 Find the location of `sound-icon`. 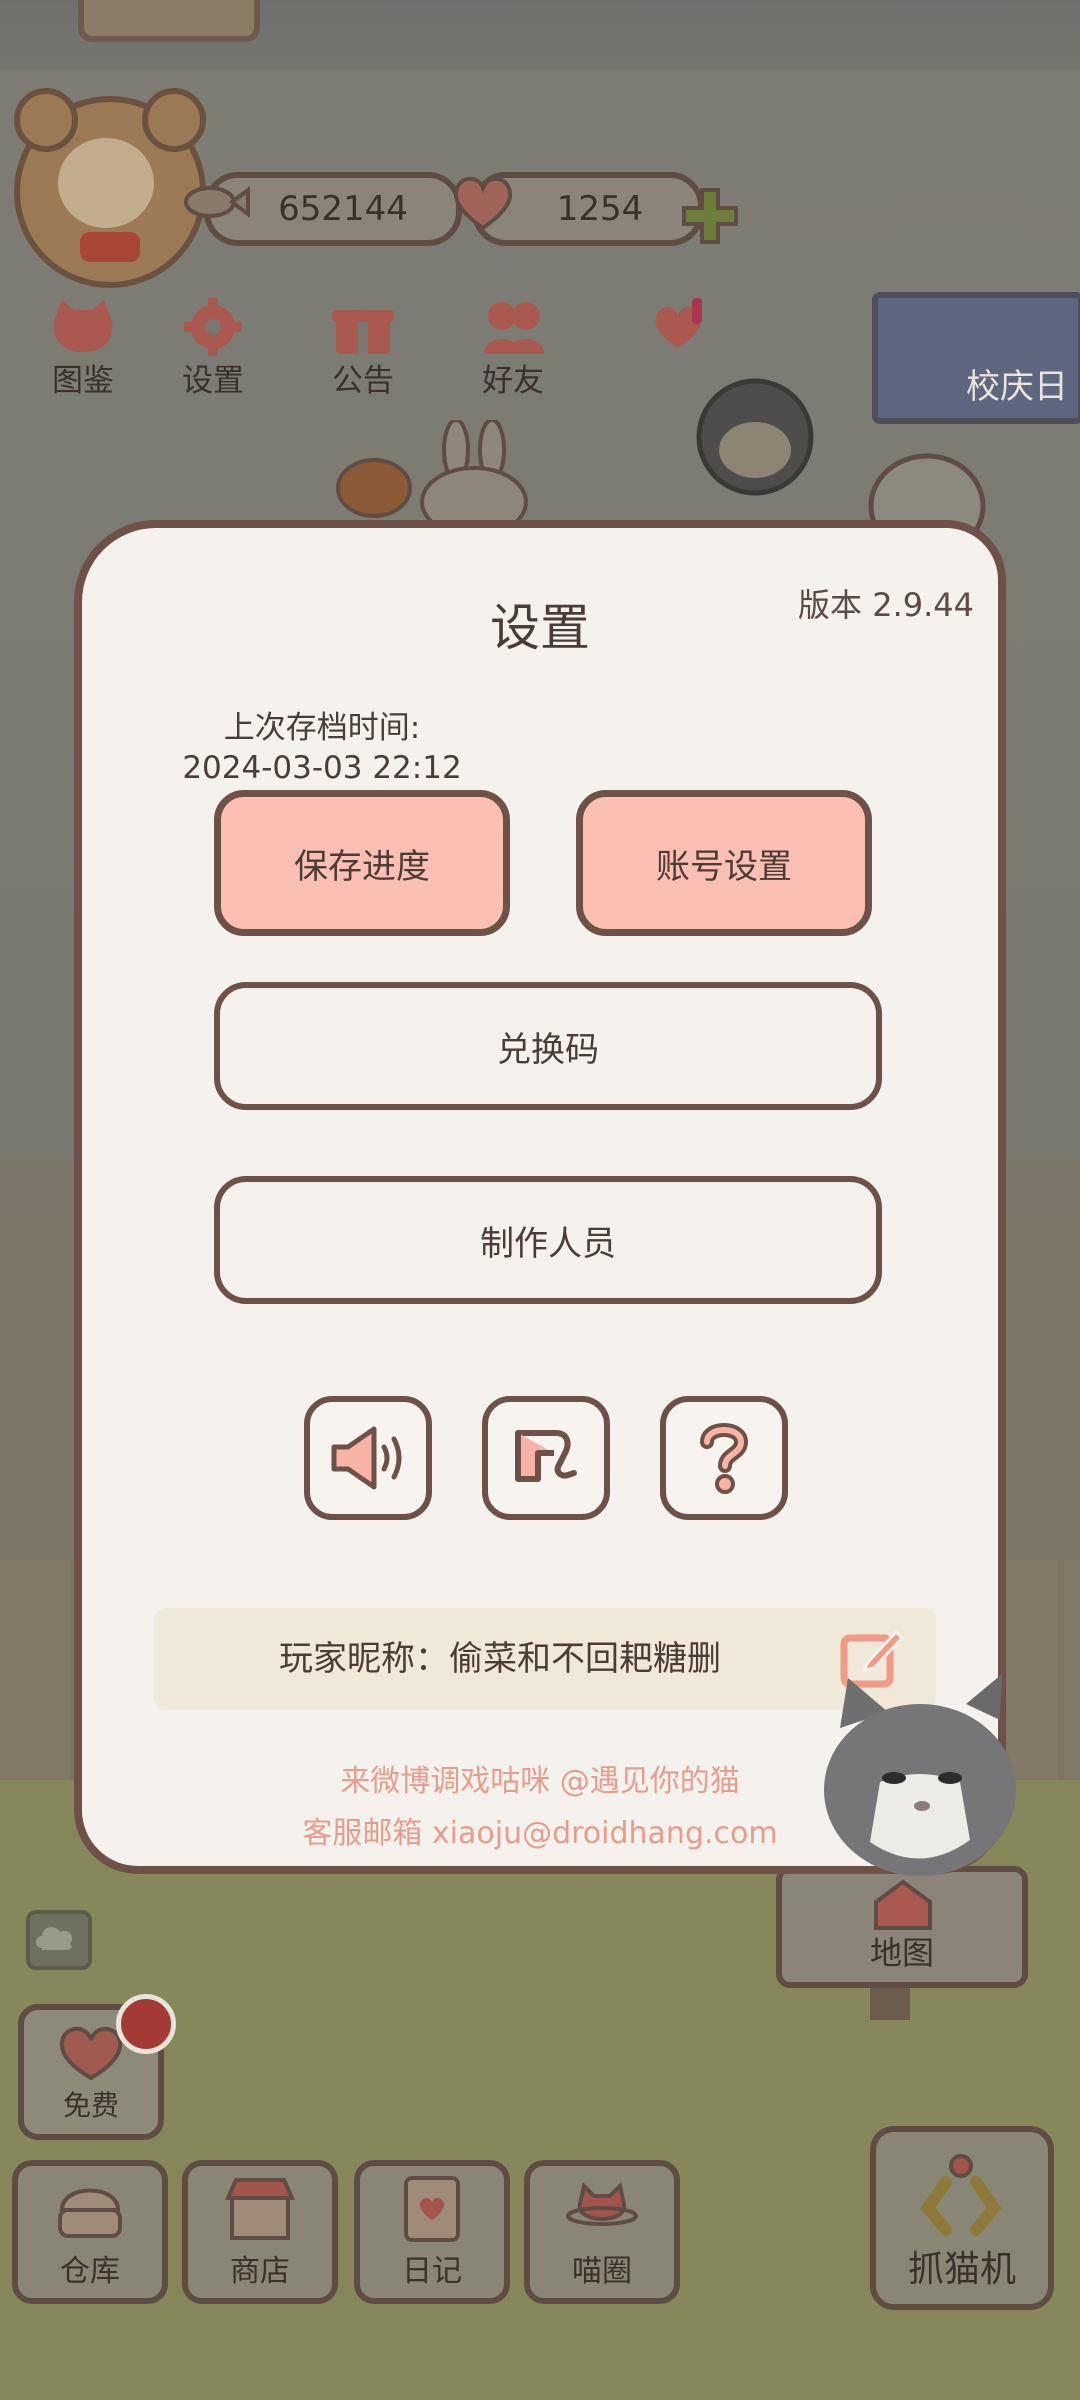

sound-icon is located at coordinates (366, 1458).